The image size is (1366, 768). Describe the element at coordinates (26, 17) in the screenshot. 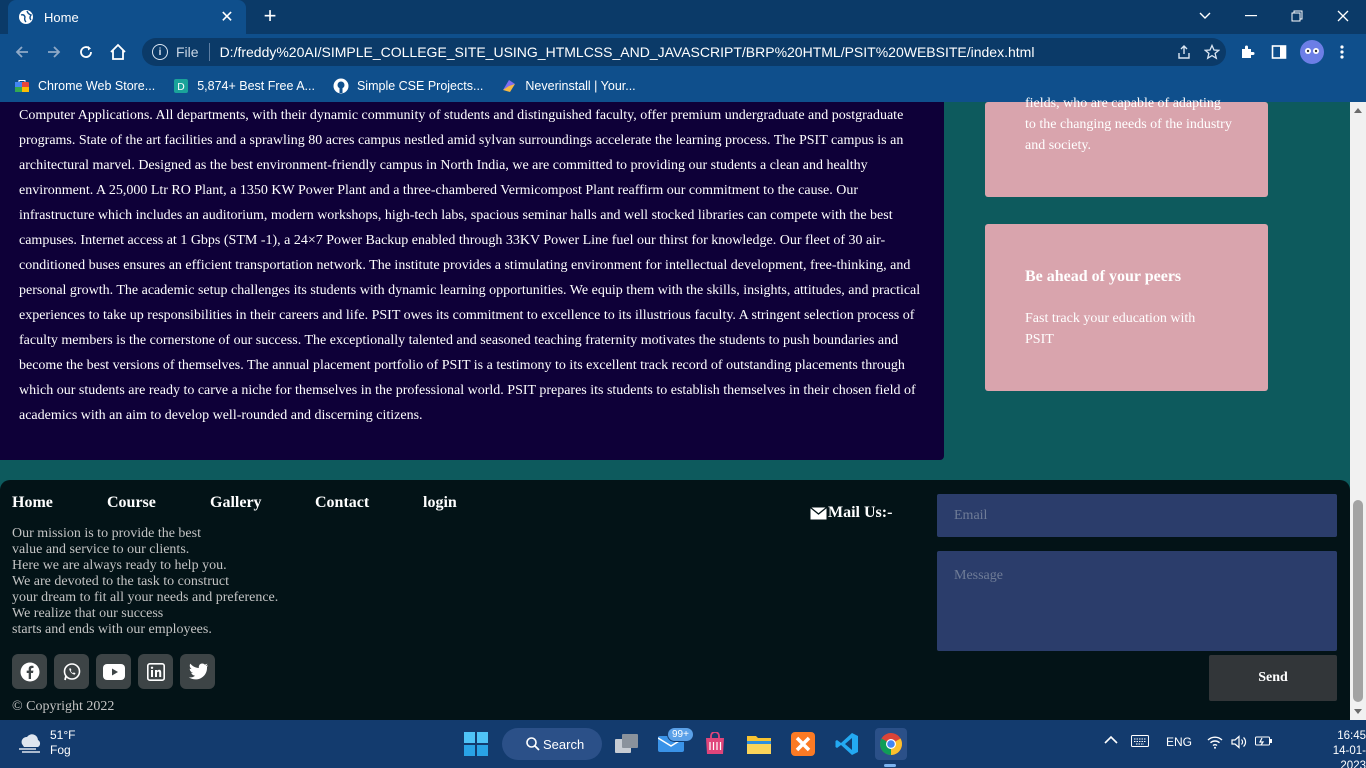

I see `globe-icon` at that location.